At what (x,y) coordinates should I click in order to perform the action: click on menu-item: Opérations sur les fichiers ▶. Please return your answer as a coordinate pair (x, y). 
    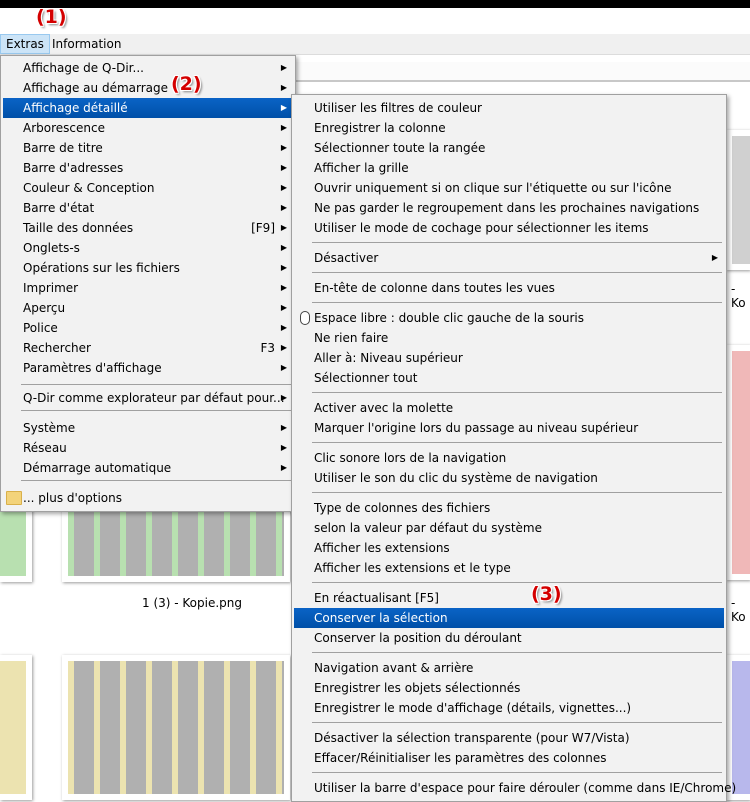
    Looking at the image, I should click on (148, 268).